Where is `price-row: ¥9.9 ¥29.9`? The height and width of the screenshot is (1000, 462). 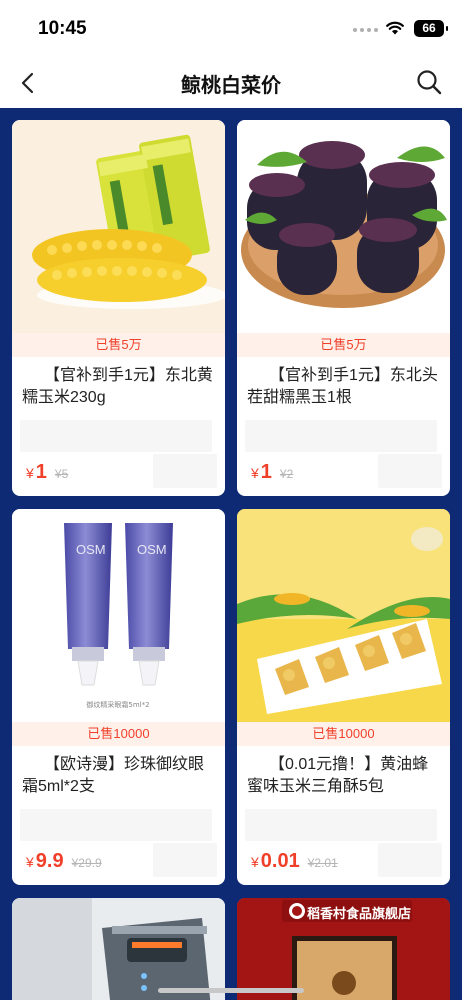 price-row: ¥9.9 ¥29.9 is located at coordinates (64, 861).